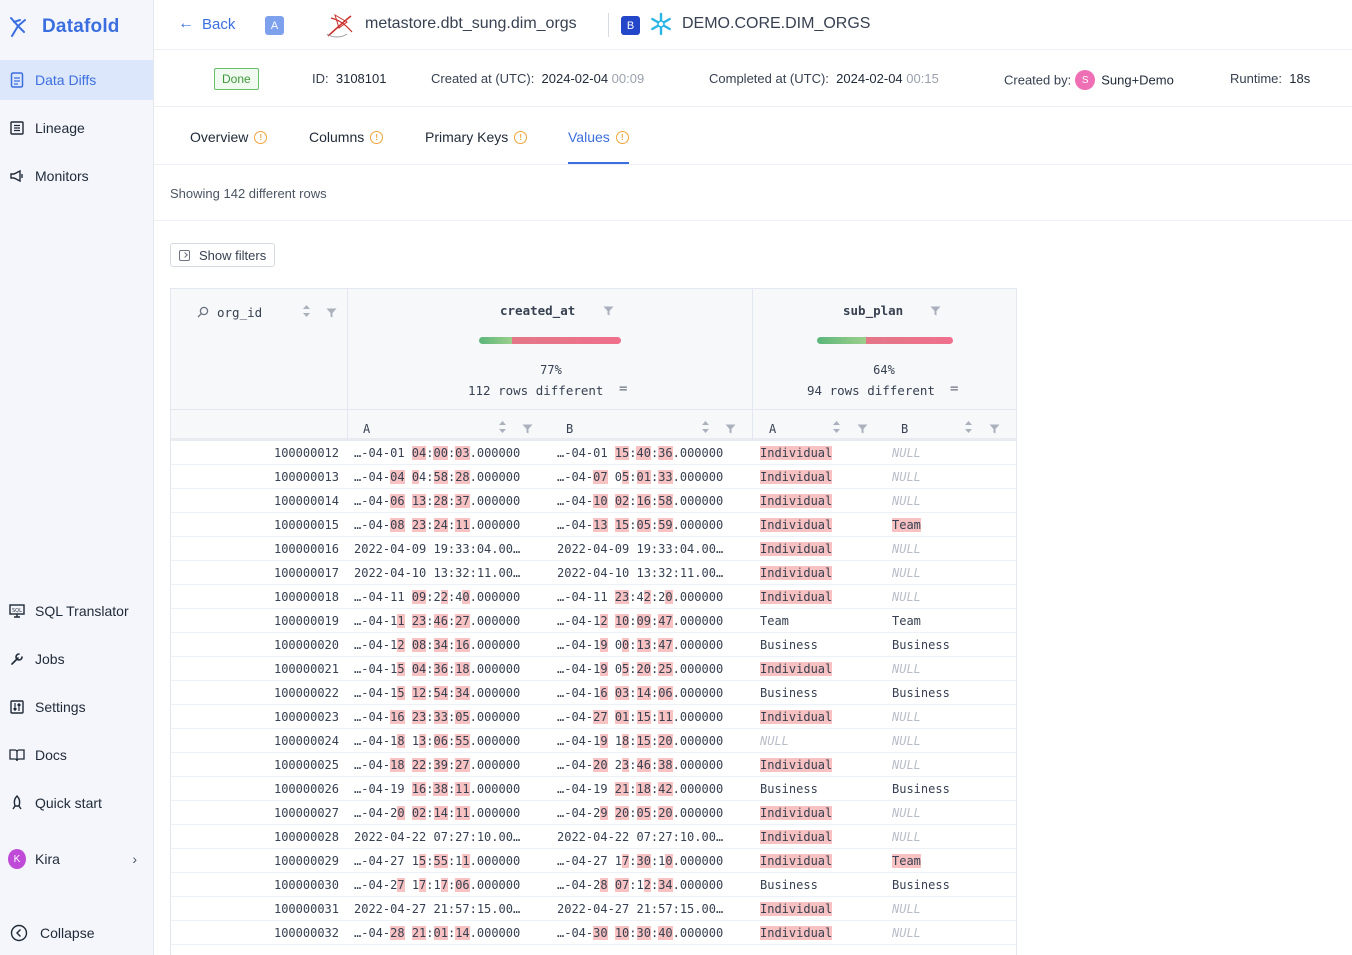 The height and width of the screenshot is (955, 1352). I want to click on back-button: ← Back, so click(206, 24).